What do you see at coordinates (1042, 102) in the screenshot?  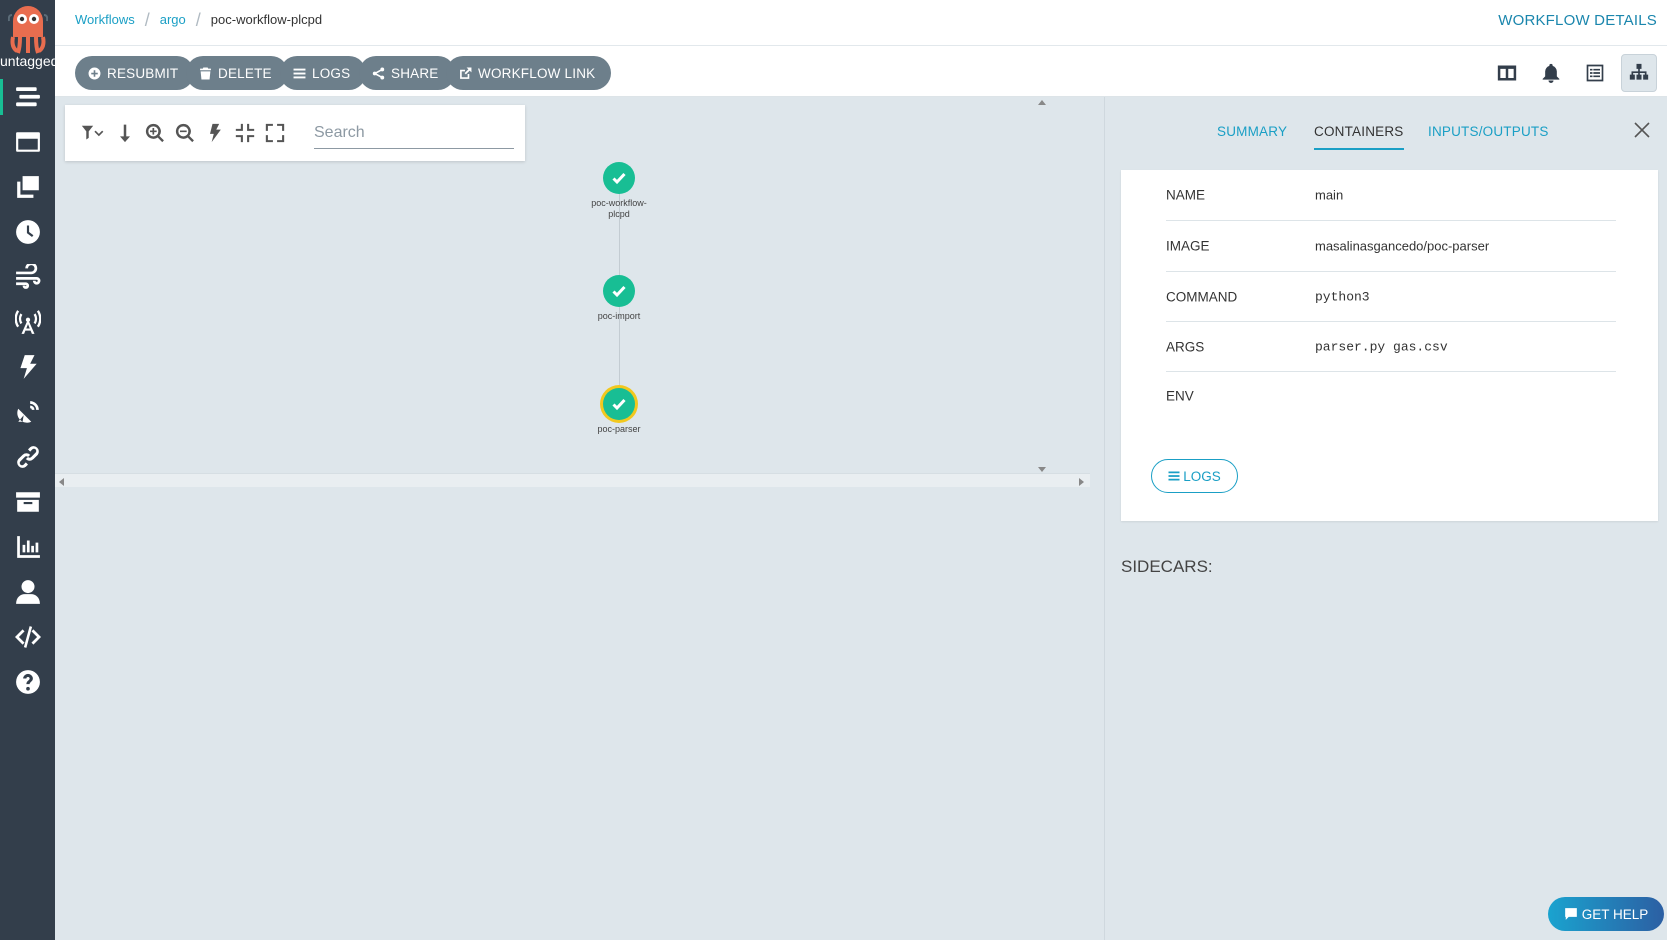 I see `scroll-up-arrow` at bounding box center [1042, 102].